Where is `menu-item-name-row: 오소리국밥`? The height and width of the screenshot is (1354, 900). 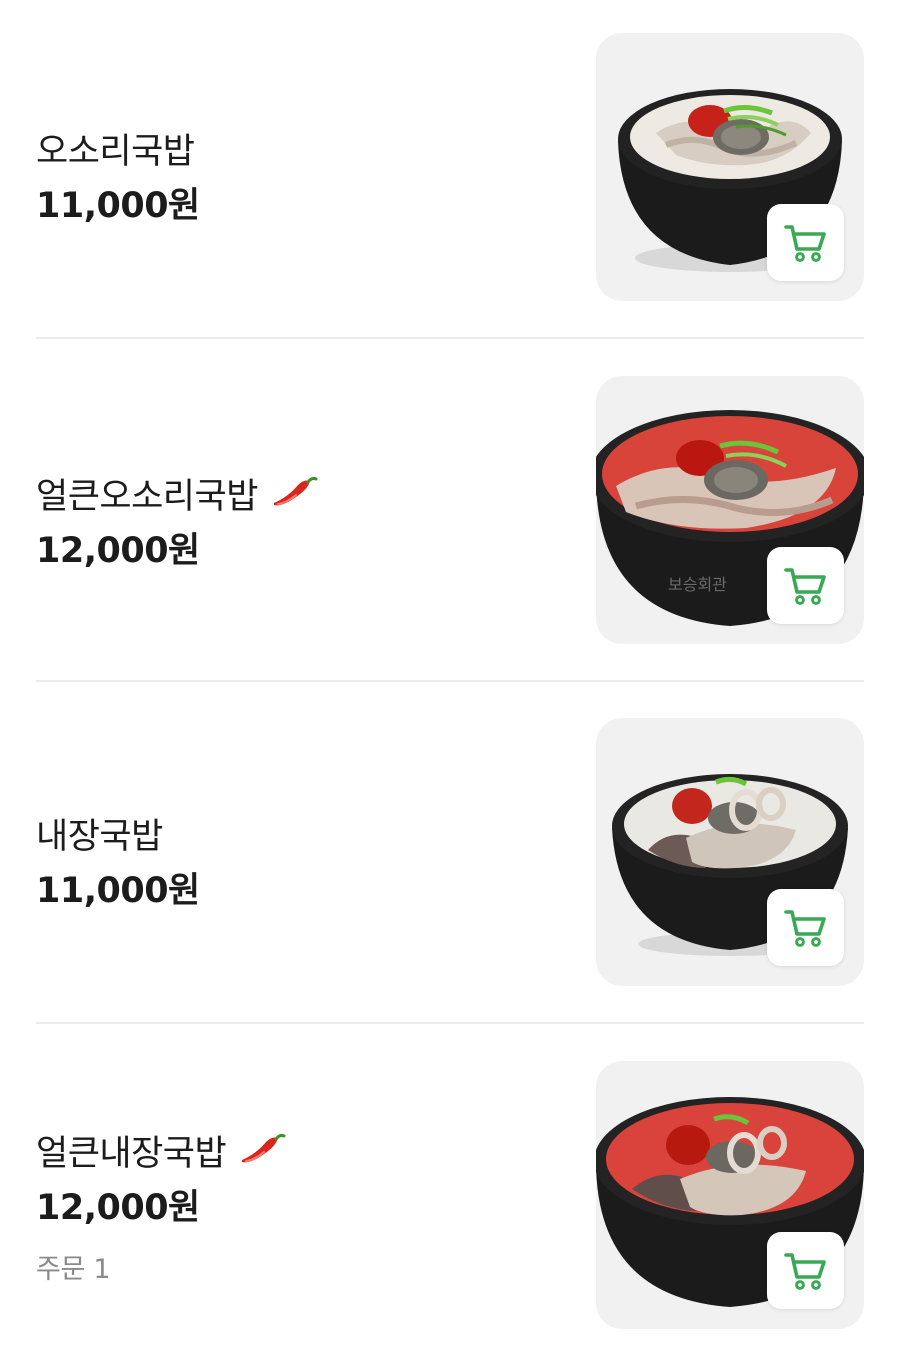
menu-item-name-row: 오소리국밥 is located at coordinates (296, 148).